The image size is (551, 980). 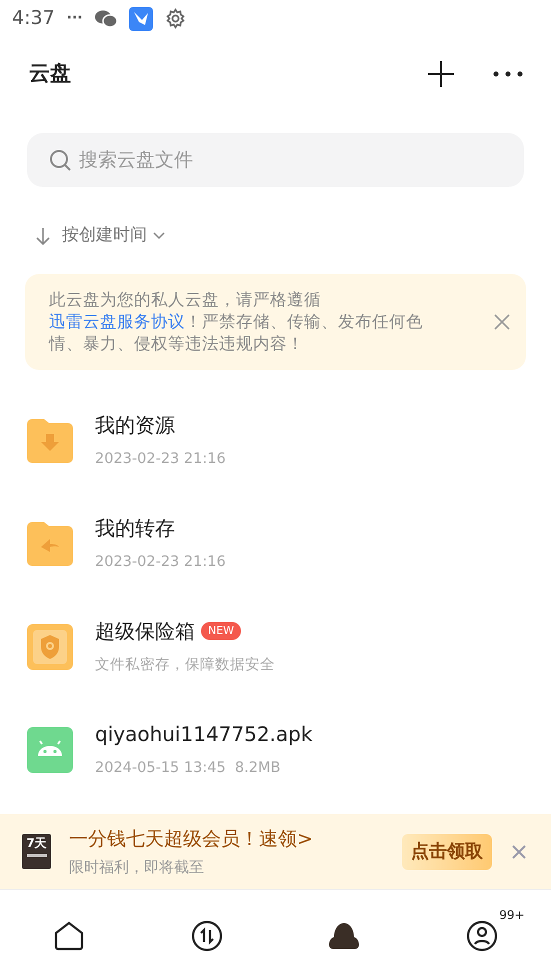 What do you see at coordinates (235, 839) in the screenshot?
I see `promo-title: 一分钱七天超级会员！速领>` at bounding box center [235, 839].